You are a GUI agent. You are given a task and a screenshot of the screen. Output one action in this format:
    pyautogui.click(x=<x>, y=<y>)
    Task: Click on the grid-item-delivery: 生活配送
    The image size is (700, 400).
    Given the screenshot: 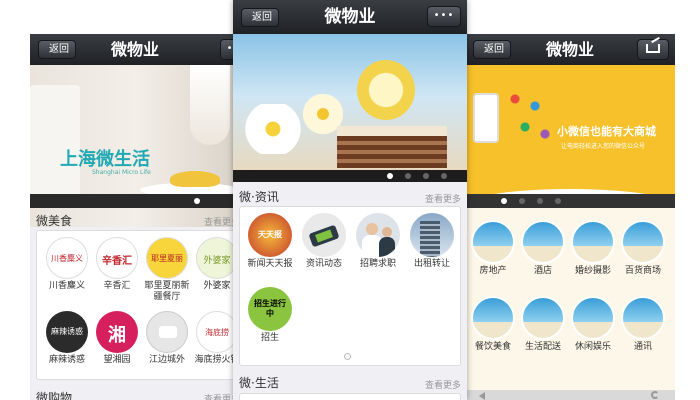 What is the action you would take?
    pyautogui.click(x=543, y=324)
    